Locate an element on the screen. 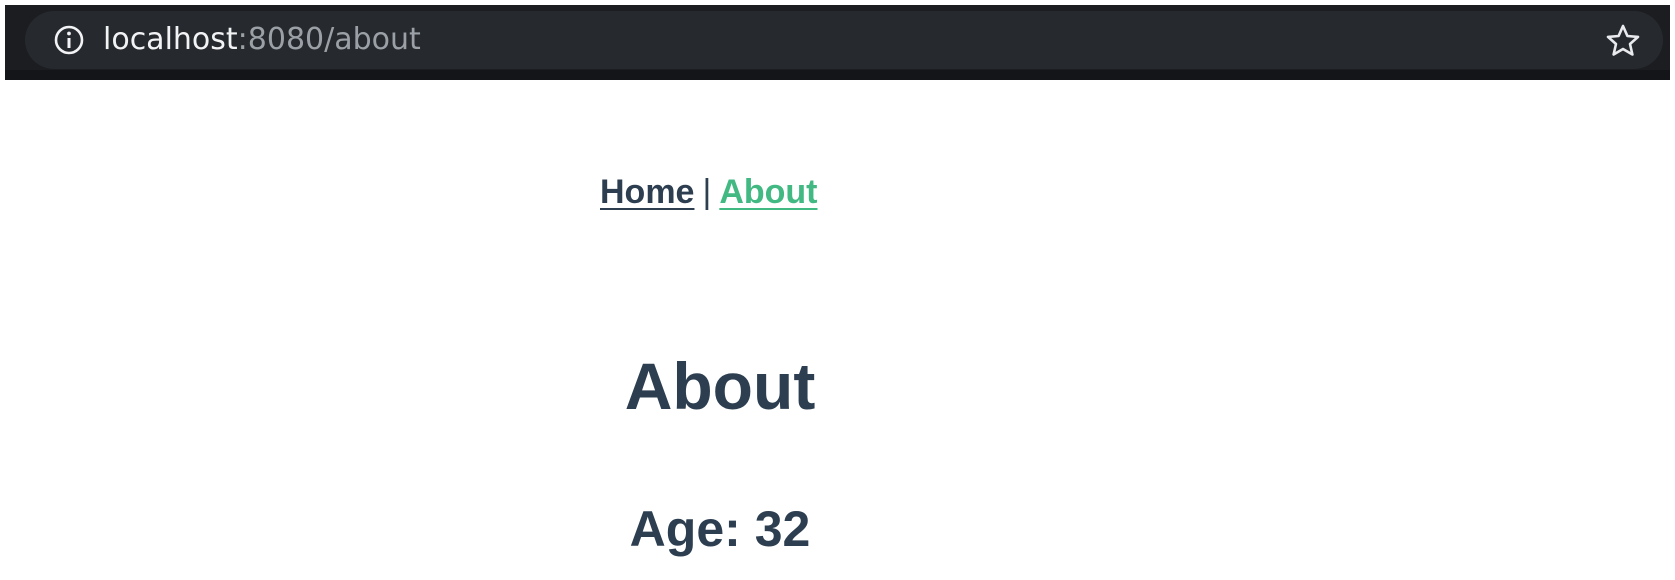  browser-toolbar: localhost:8080/about is located at coordinates (837, 42).